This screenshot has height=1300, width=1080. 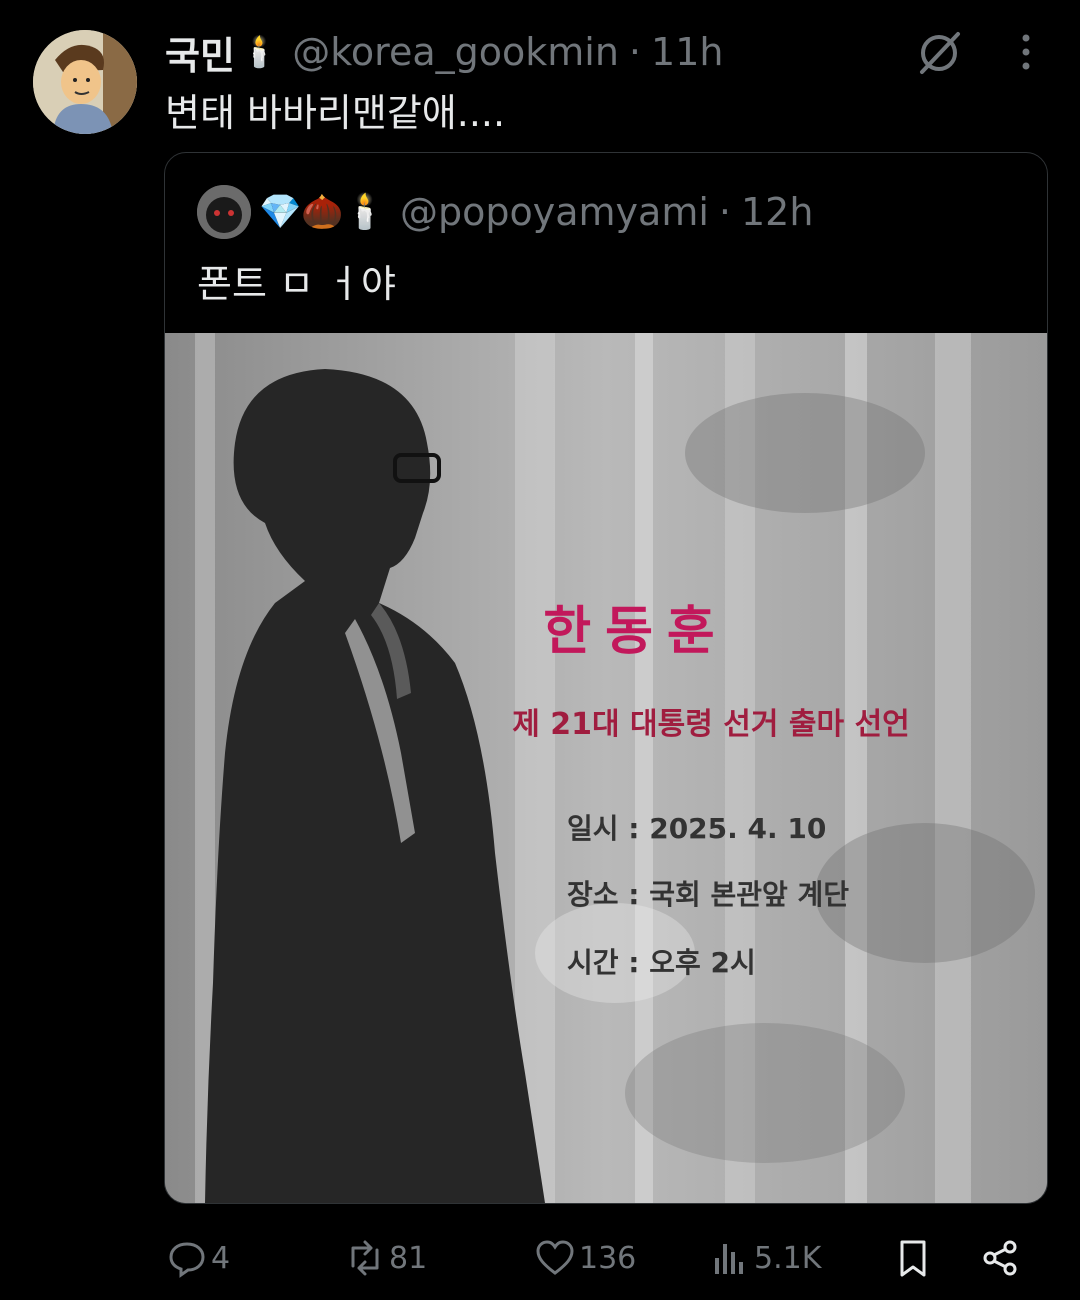 I want to click on views-button: 5.1K, so click(x=765, y=1258).